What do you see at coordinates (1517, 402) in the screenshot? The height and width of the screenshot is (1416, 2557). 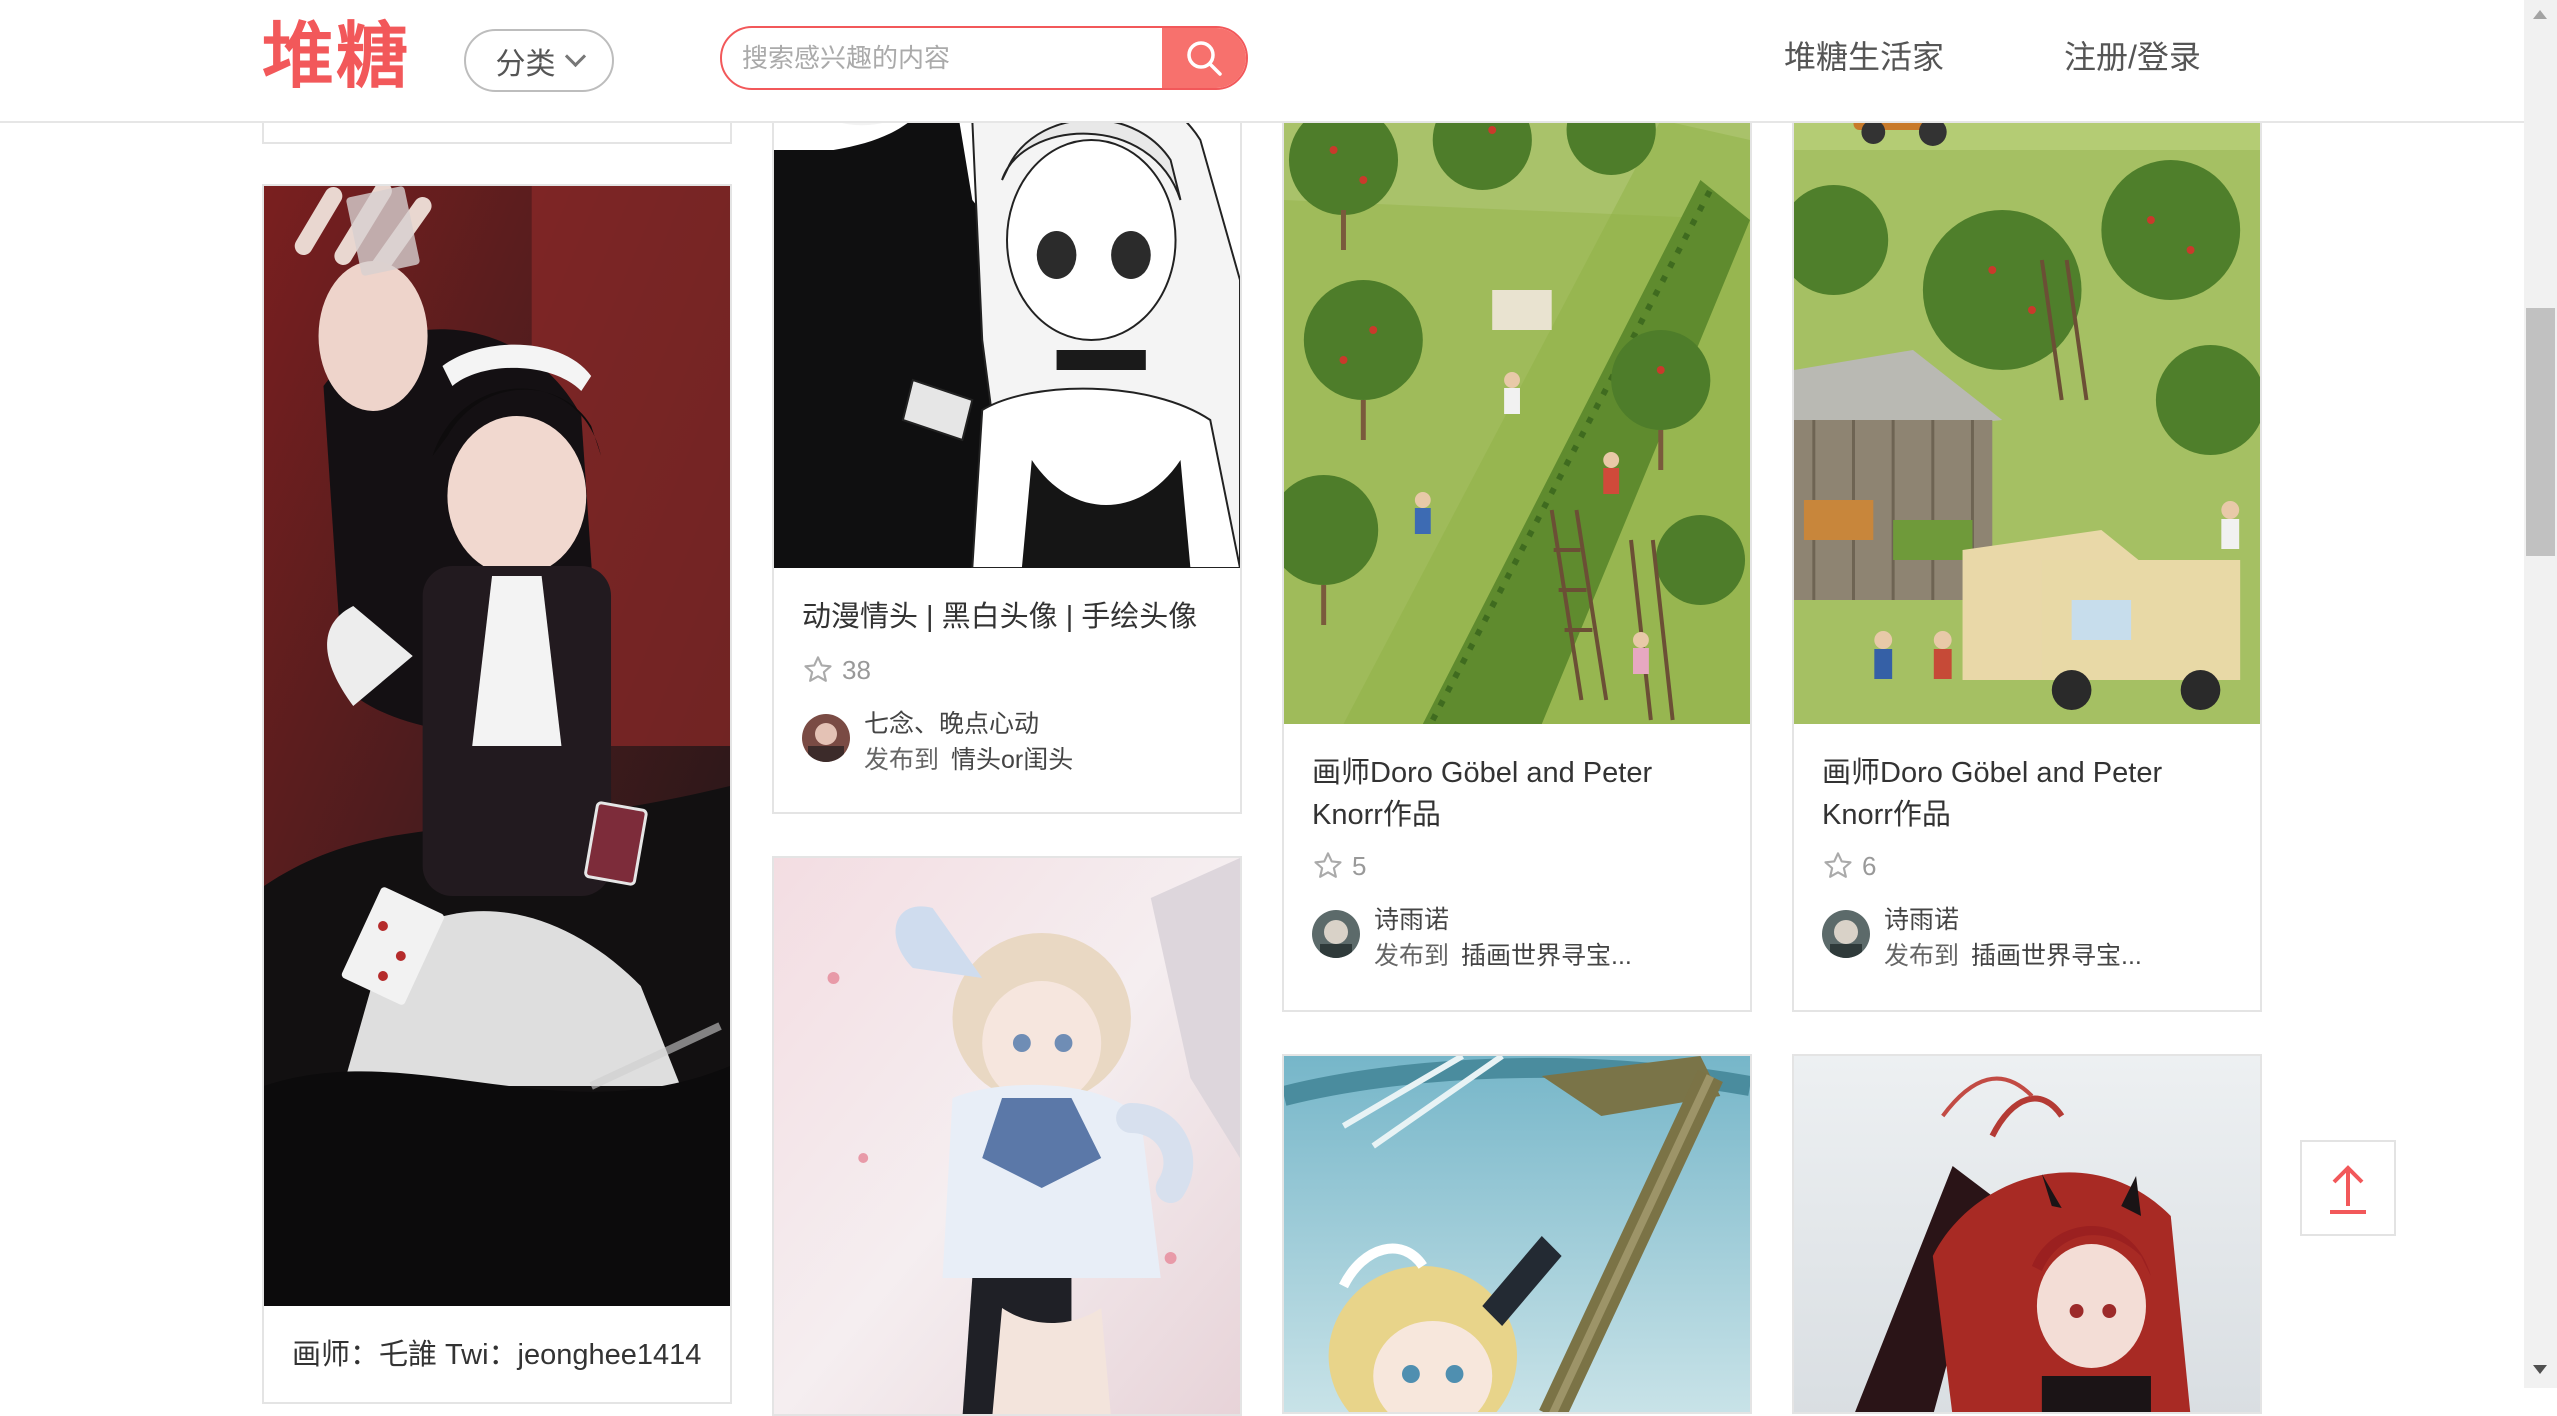 I see `card-image-orchard1` at bounding box center [1517, 402].